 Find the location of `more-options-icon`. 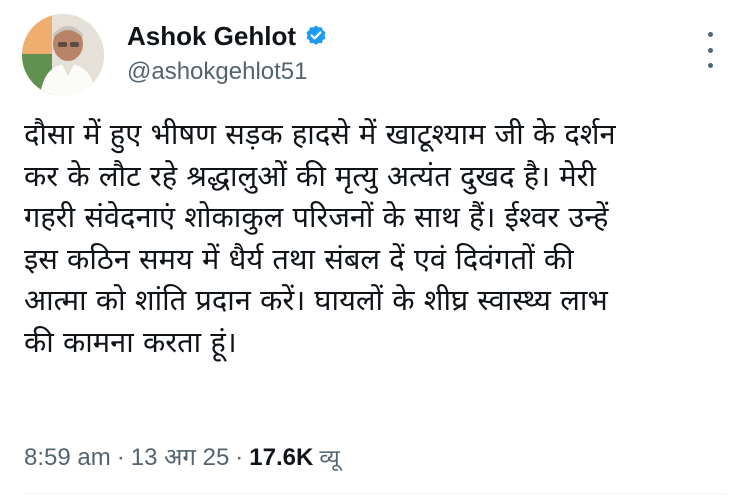

more-options-icon is located at coordinates (710, 50).